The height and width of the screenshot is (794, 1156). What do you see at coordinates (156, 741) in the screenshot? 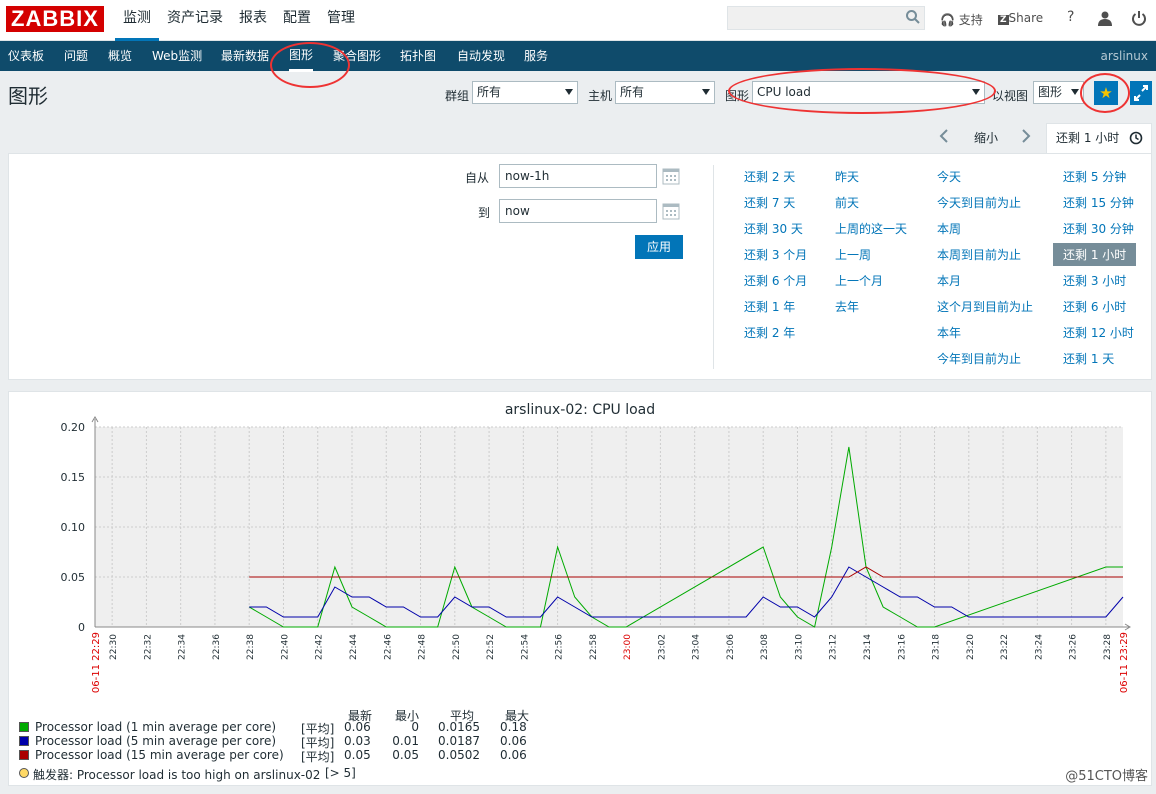
I see `legend-series-name: Processor load (5 min average per core)` at bounding box center [156, 741].